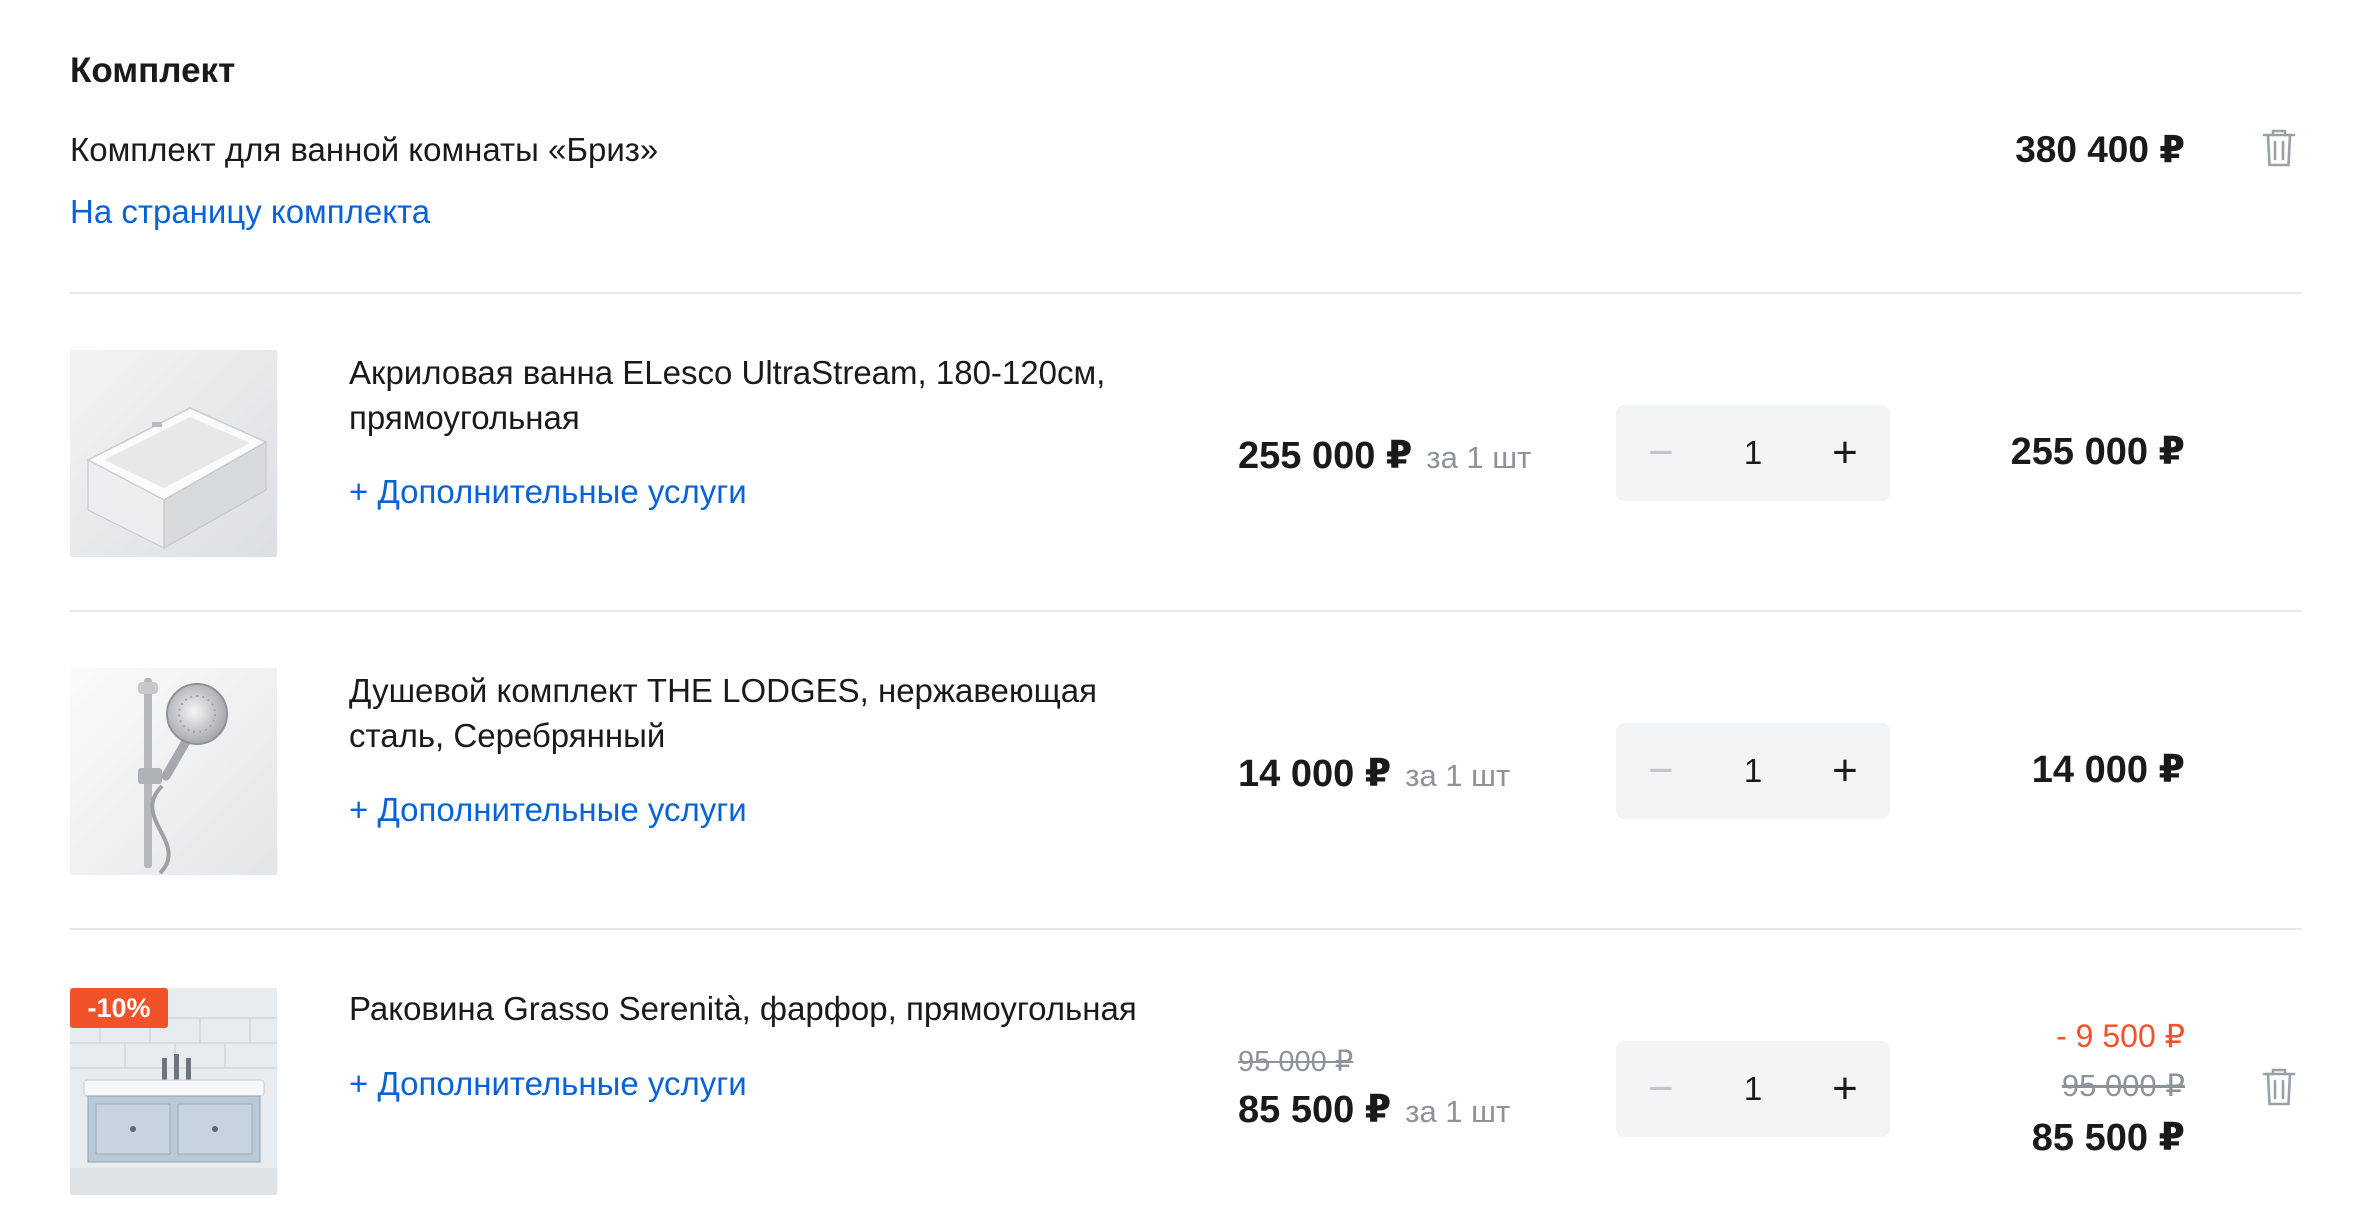  What do you see at coordinates (250, 212) in the screenshot?
I see `set-page-link: На страницу комплекта` at bounding box center [250, 212].